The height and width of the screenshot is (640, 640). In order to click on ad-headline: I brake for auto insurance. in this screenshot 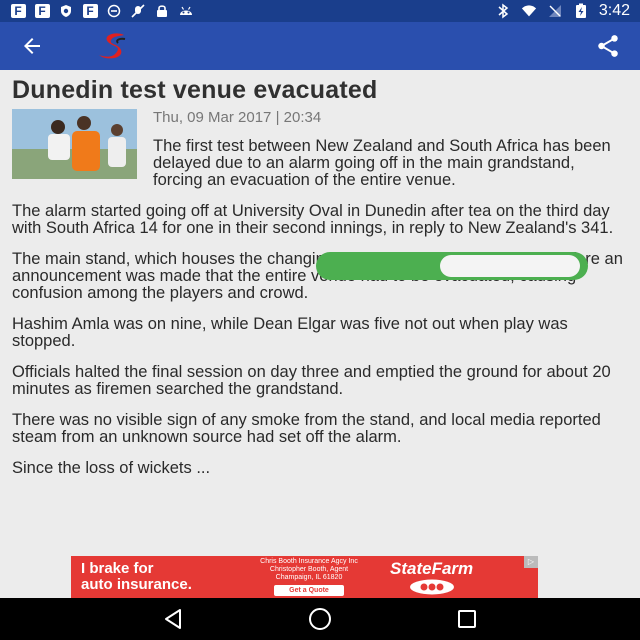, I will do `click(153, 577)`.